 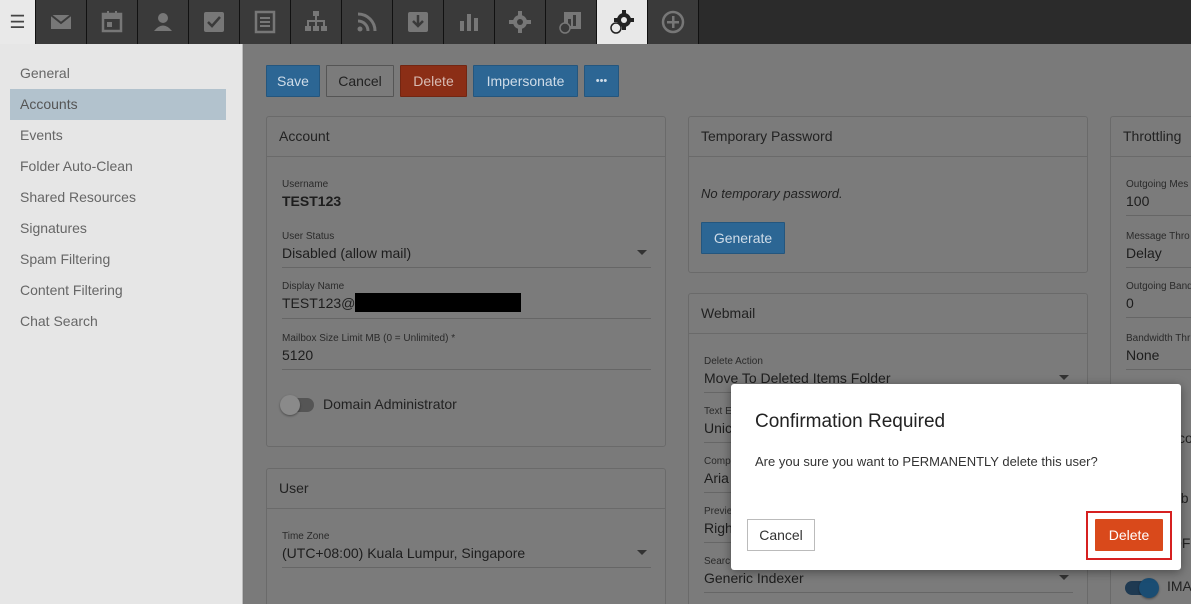 I want to click on sidebar-item-events: Events, so click(x=118, y=135).